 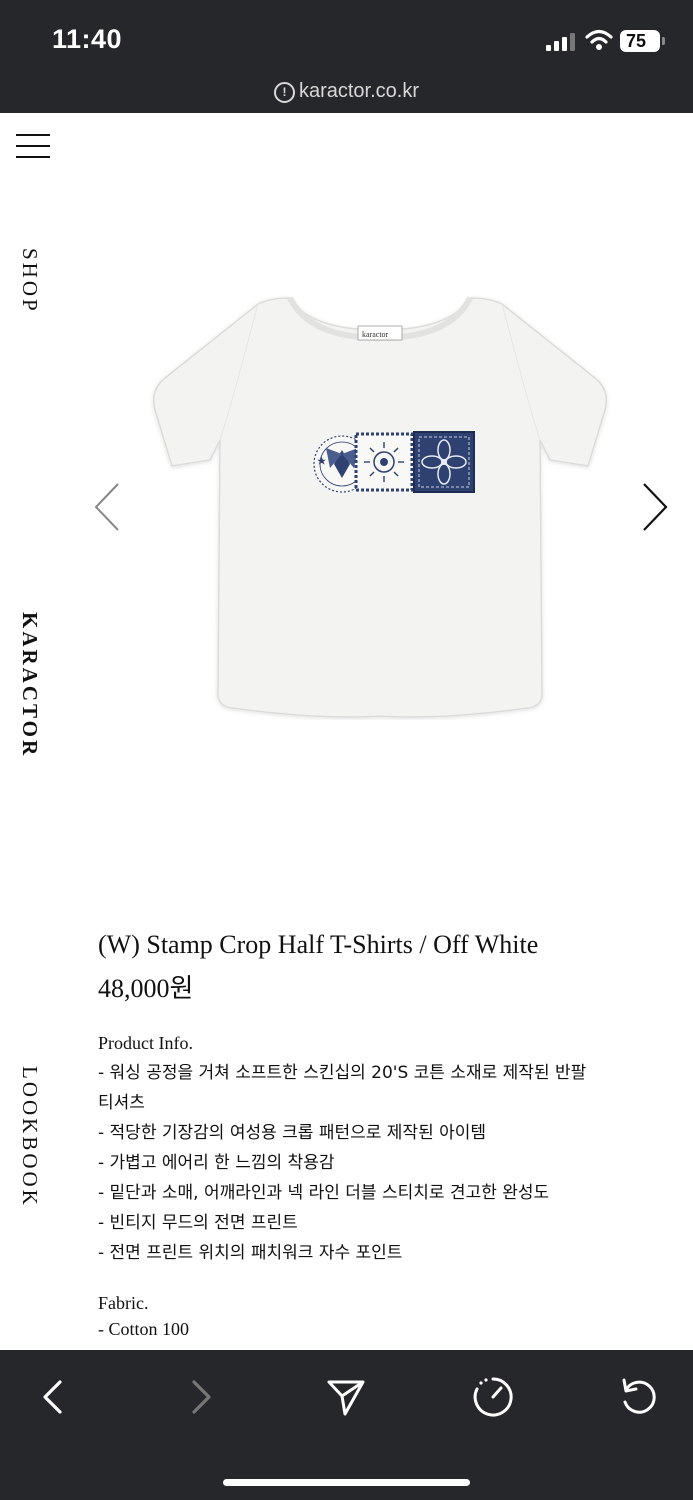 What do you see at coordinates (663, 41) in the screenshot?
I see `battery-cap-icon` at bounding box center [663, 41].